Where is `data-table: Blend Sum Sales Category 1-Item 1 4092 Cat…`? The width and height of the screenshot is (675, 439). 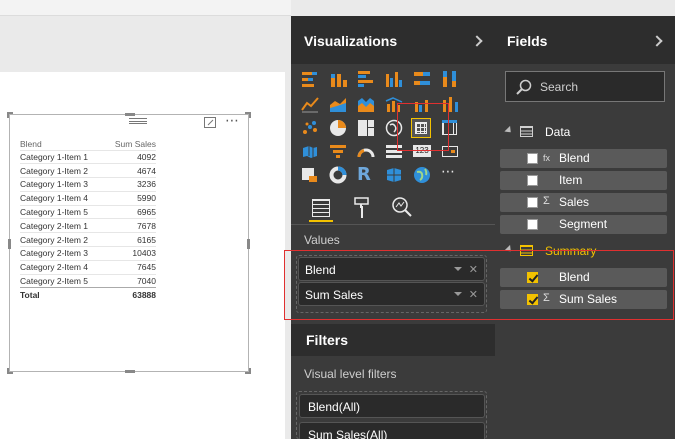
data-table: Blend Sum Sales Category 1-Item 1 4092 Cat… is located at coordinates (88, 220).